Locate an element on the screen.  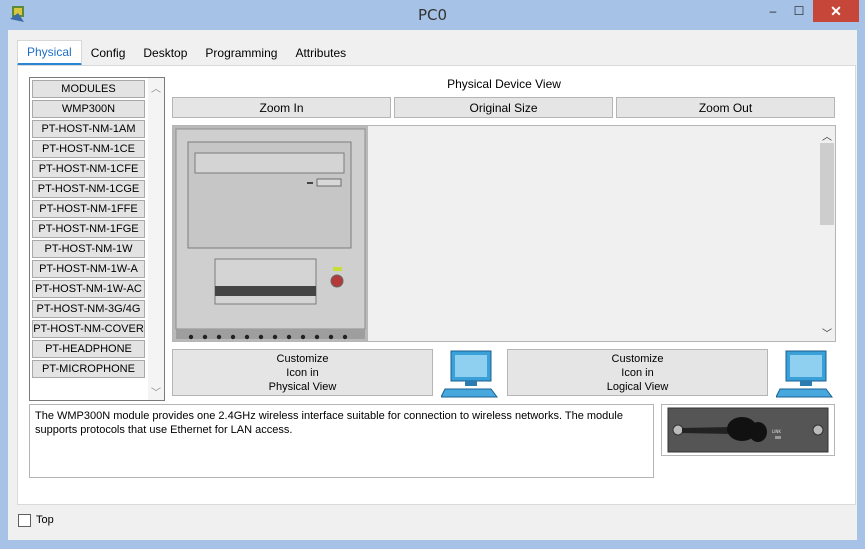
window-title: PC0 is located at coordinates (432, 15).